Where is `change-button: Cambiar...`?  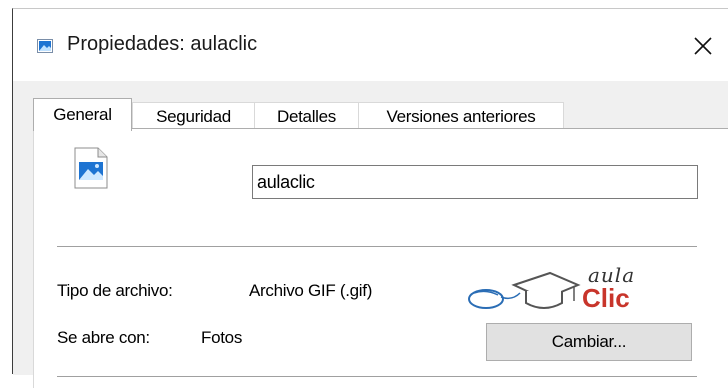 change-button: Cambiar... is located at coordinates (589, 342).